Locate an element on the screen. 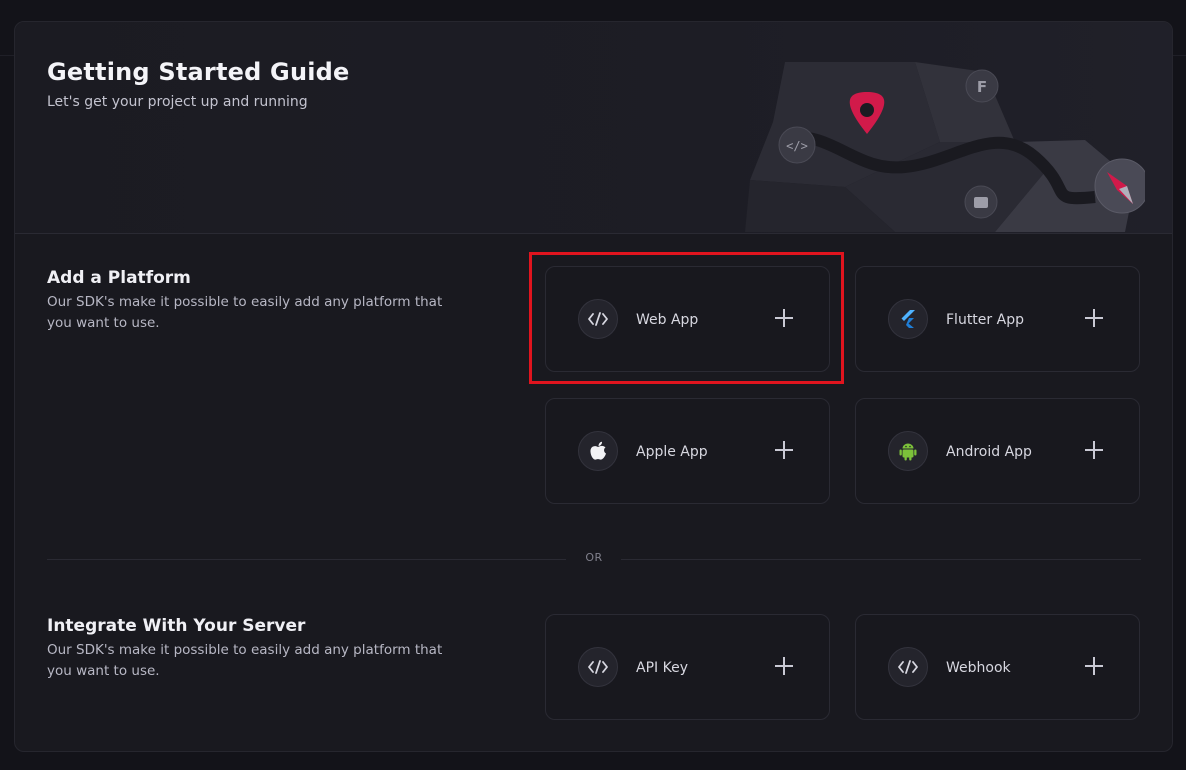  webhook-label: Webhook is located at coordinates (978, 668).